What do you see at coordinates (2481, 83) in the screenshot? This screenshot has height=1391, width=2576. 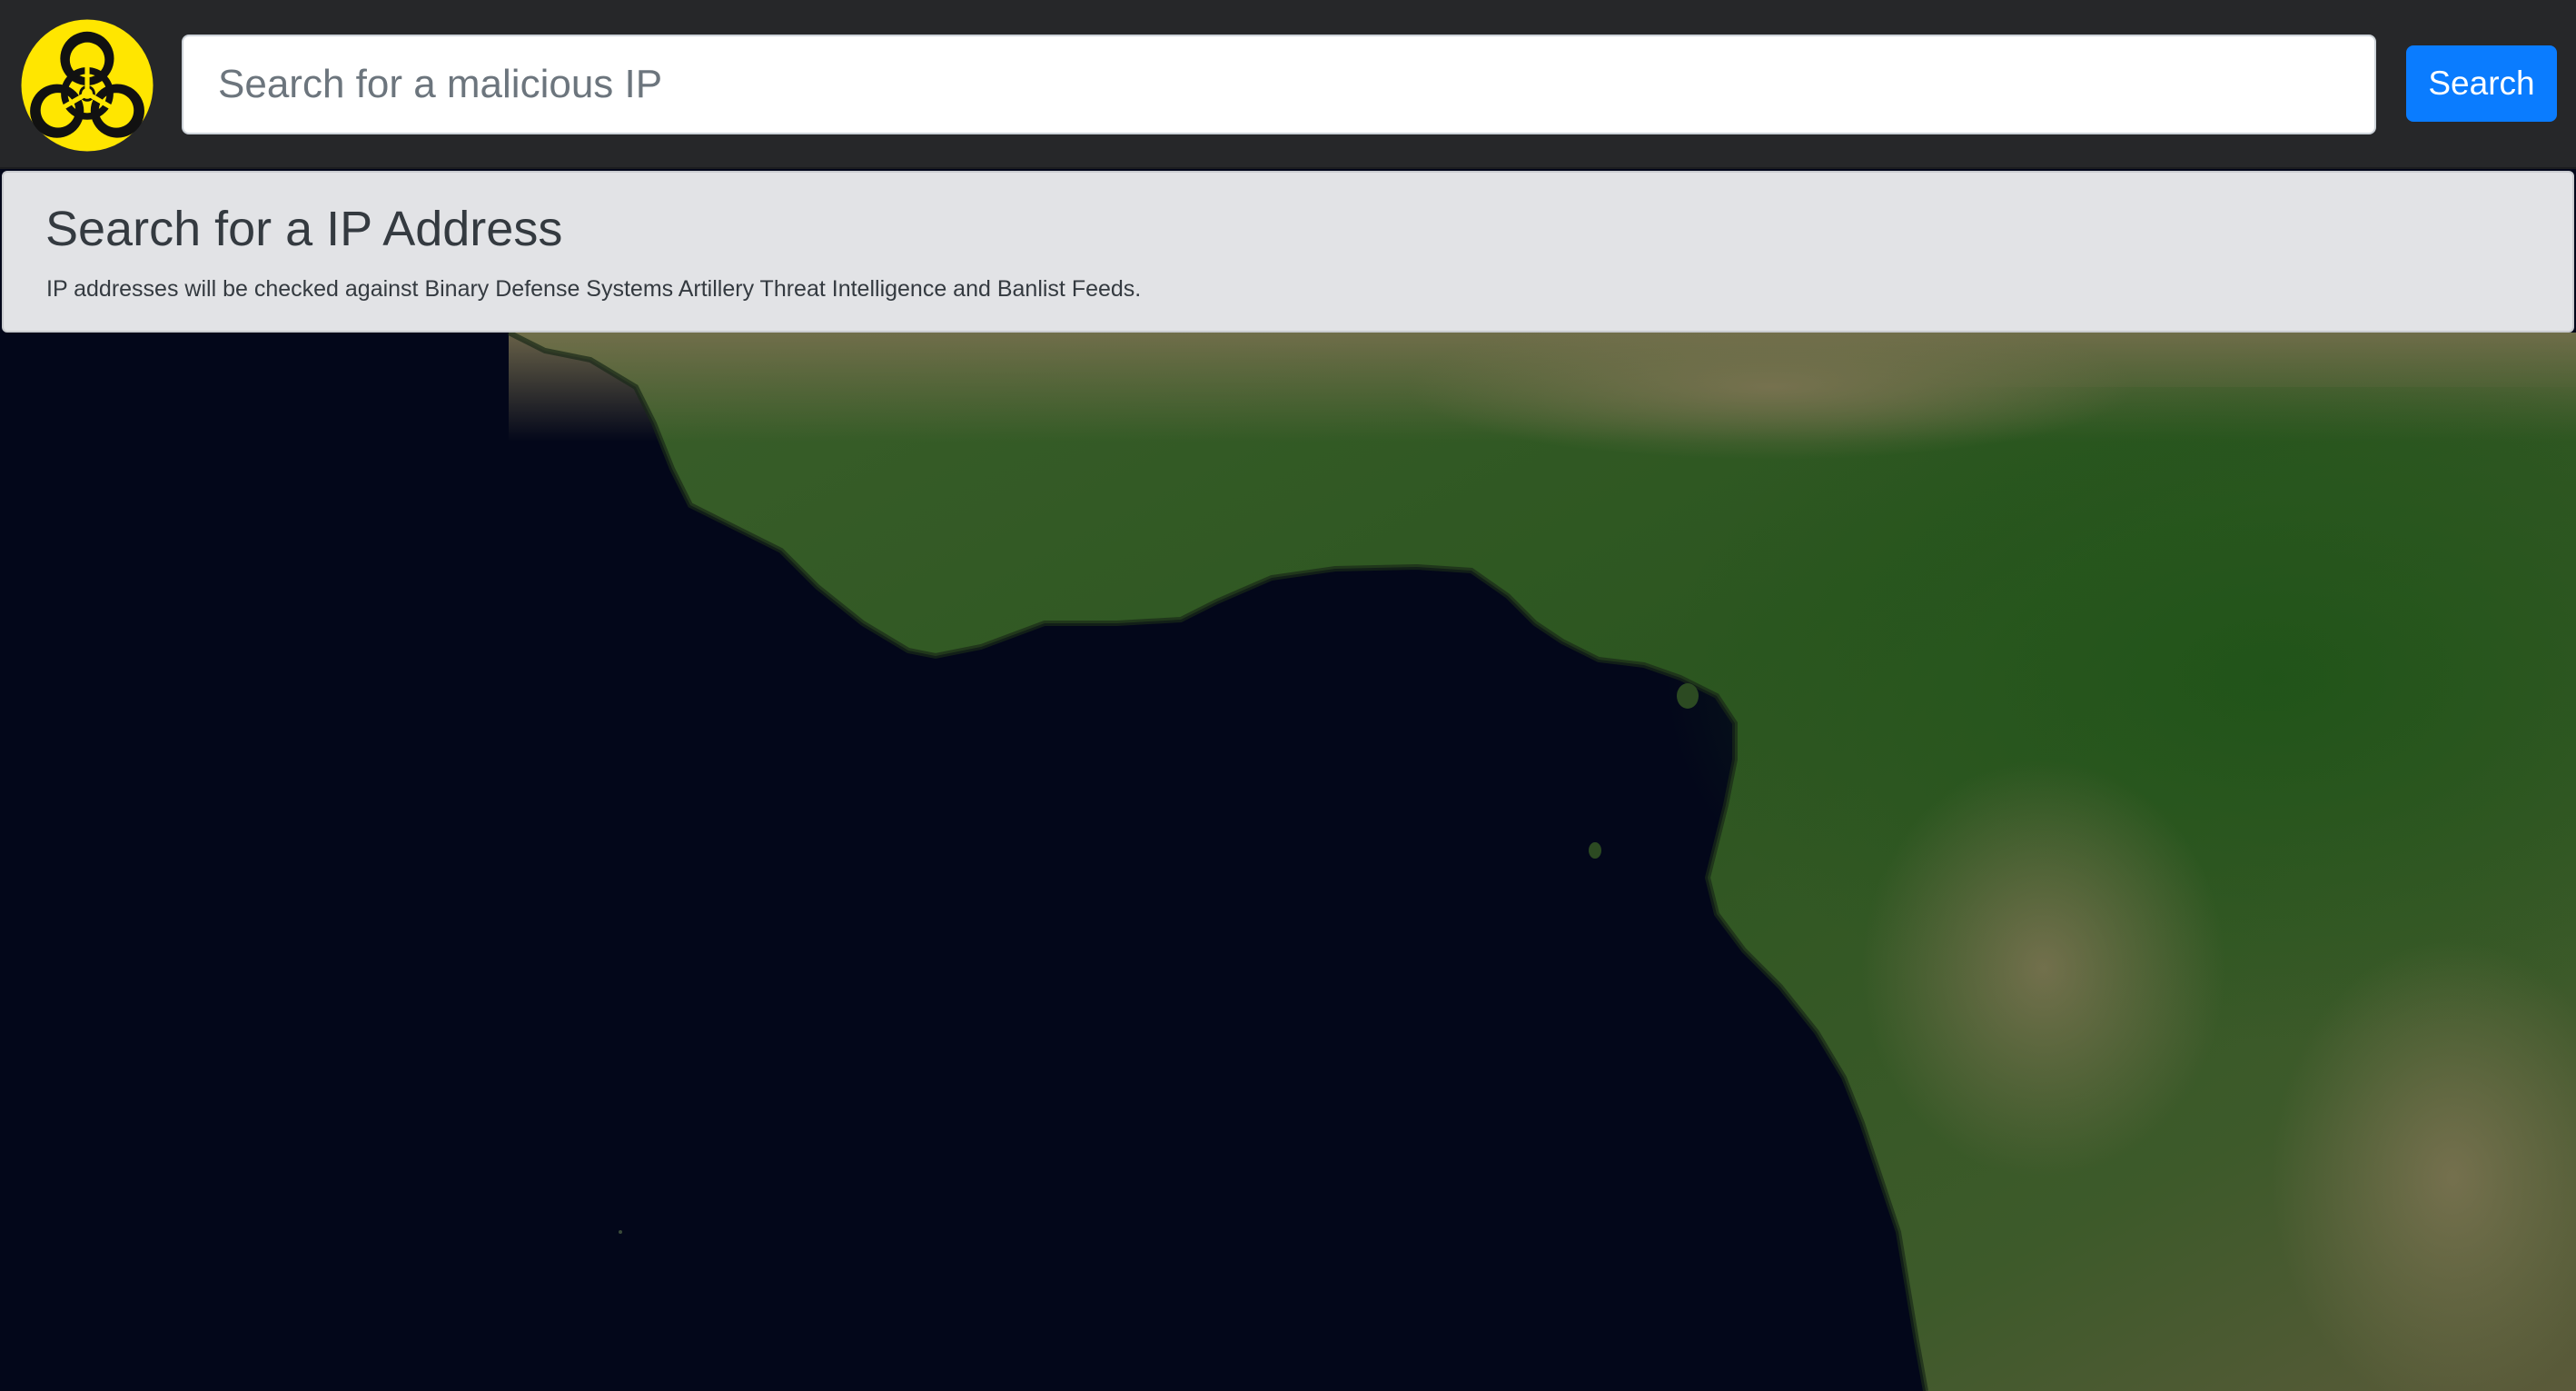 I see `search-button: Search` at bounding box center [2481, 83].